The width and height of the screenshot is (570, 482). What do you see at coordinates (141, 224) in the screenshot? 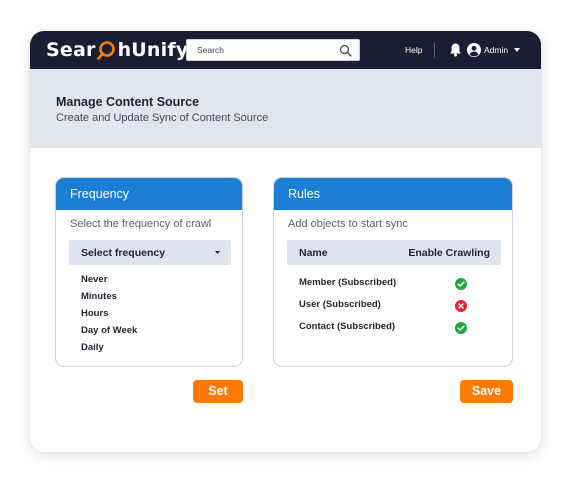
I see `frequency-description: Select the frequency of crawl` at bounding box center [141, 224].